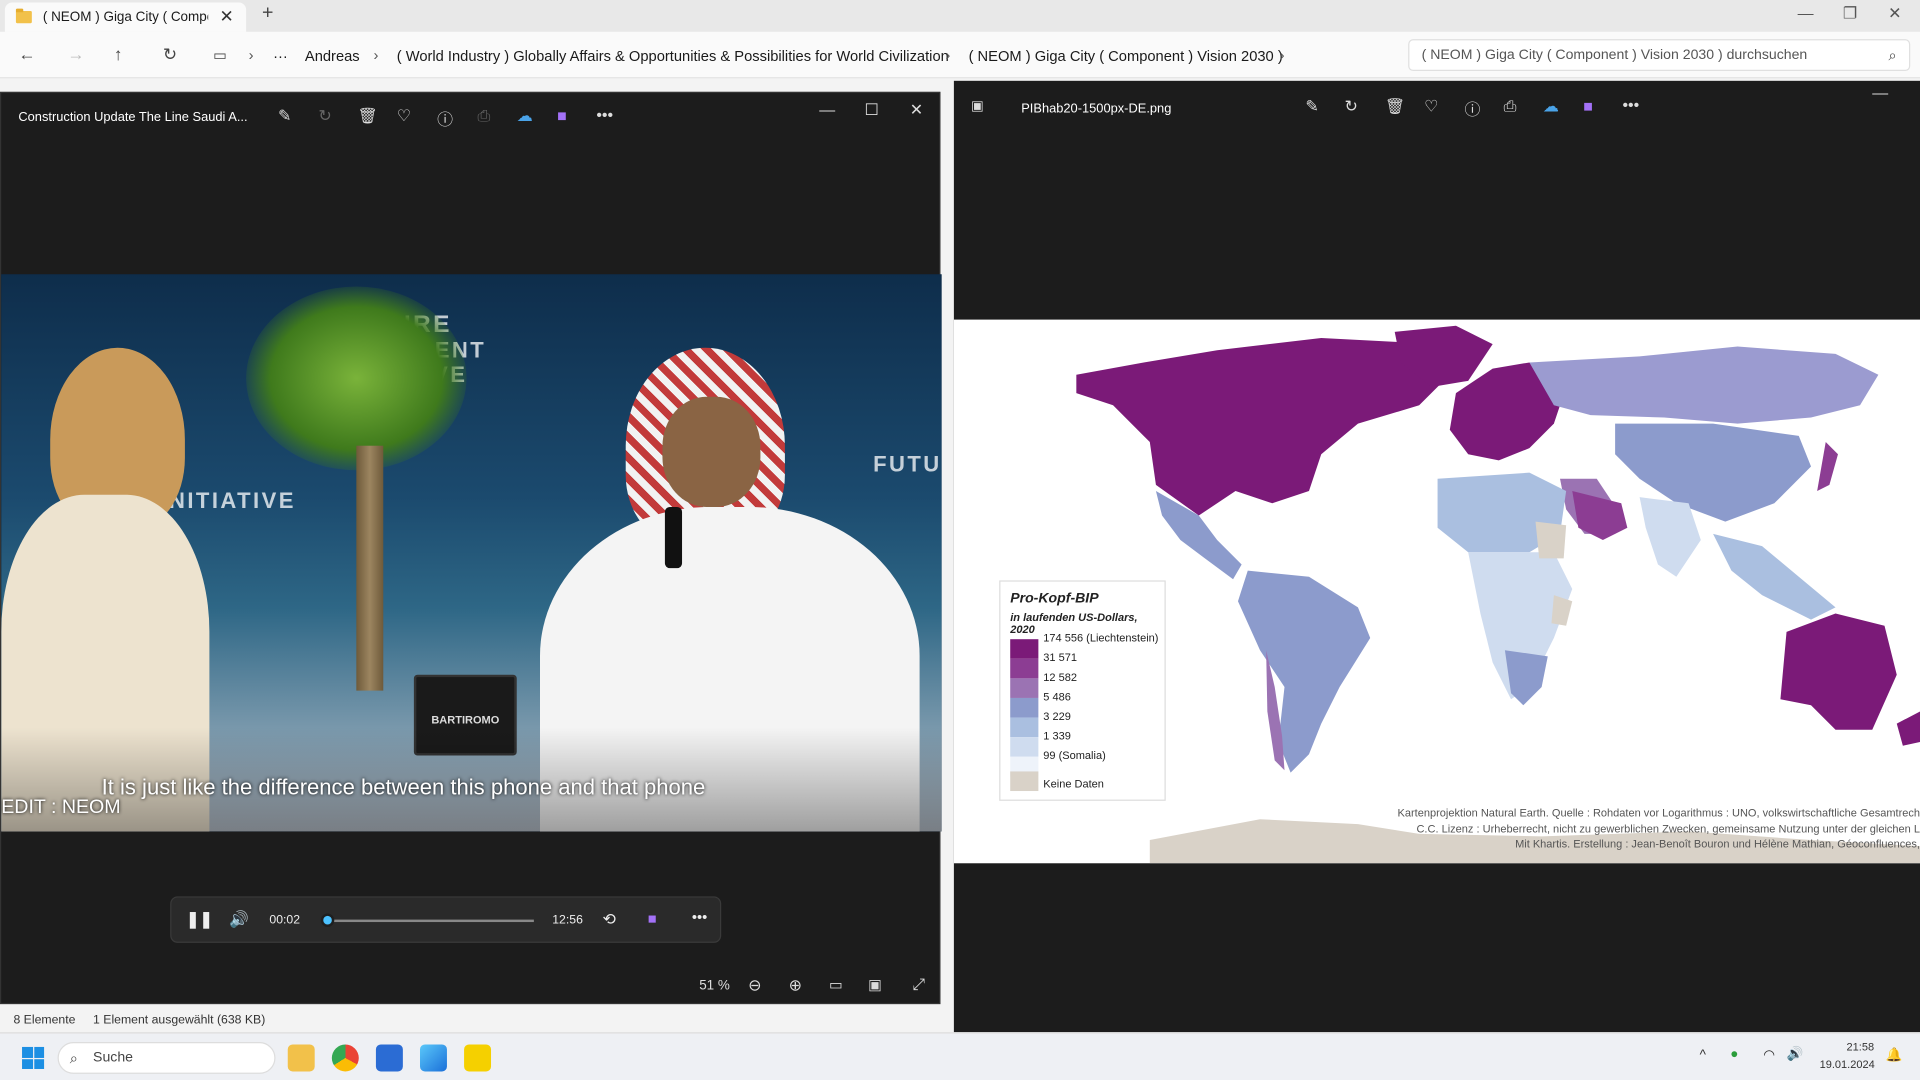  Describe the element at coordinates (1074, 755) in the screenshot. I see `legend-label: 99 (Somalia)` at that location.